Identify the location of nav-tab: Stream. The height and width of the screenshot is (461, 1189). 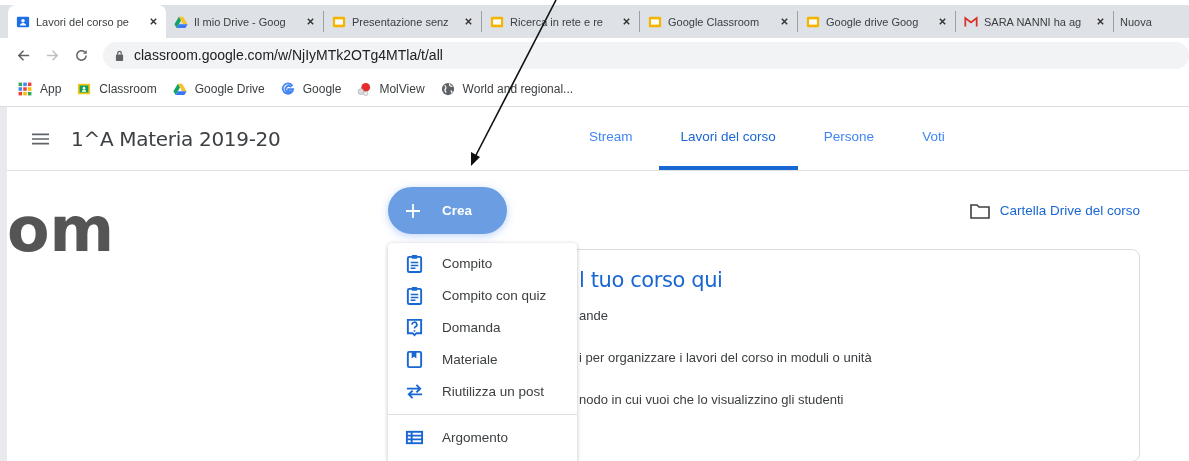
(611, 138).